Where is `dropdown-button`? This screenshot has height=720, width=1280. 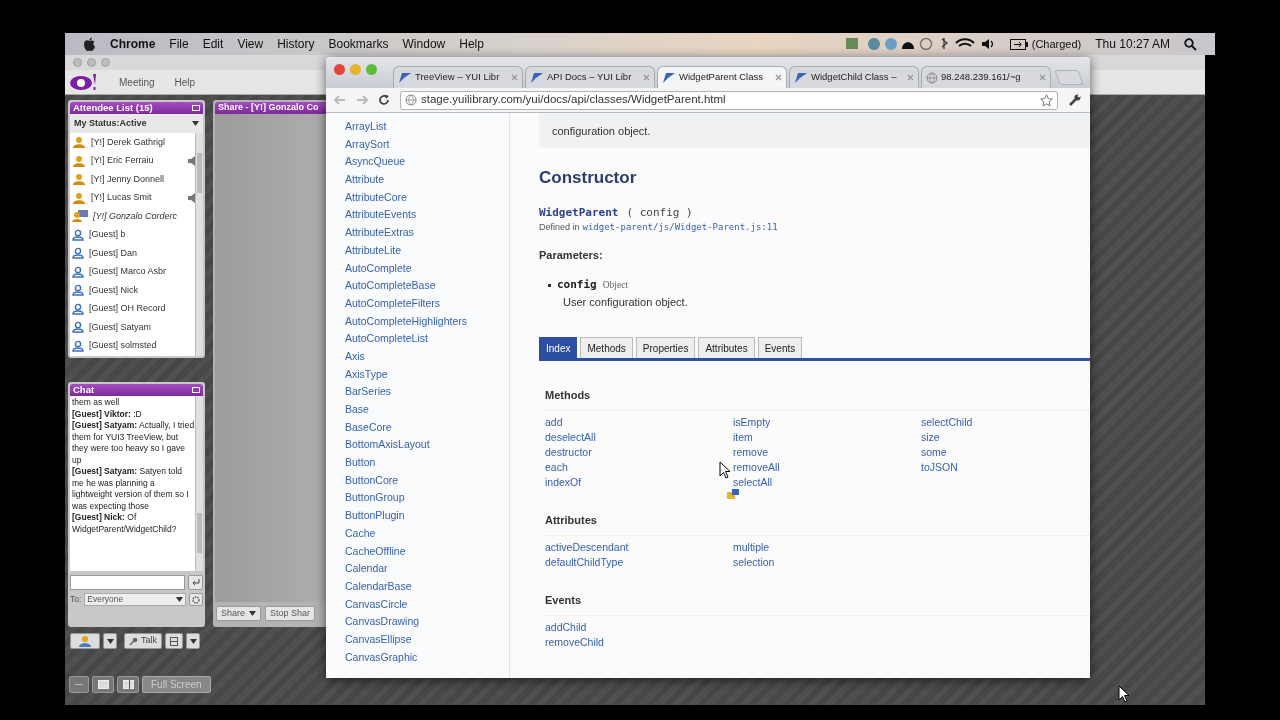 dropdown-button is located at coordinates (193, 641).